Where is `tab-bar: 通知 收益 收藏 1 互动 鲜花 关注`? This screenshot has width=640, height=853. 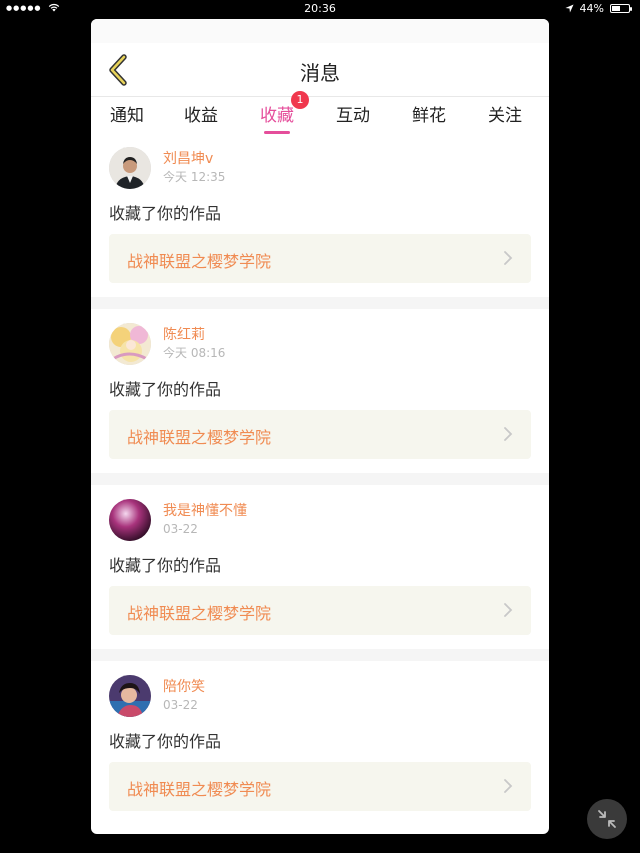 tab-bar: 通知 收益 收藏 1 互动 鲜花 关注 is located at coordinates (320, 112).